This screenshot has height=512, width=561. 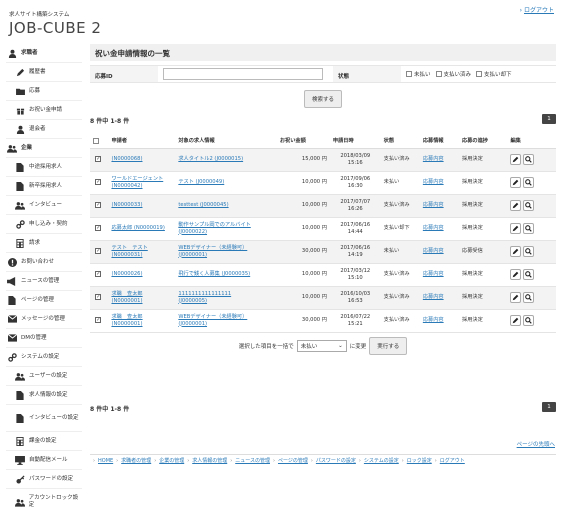 What do you see at coordinates (105, 461) in the screenshot?
I see `footer-nav-link: HOME` at bounding box center [105, 461].